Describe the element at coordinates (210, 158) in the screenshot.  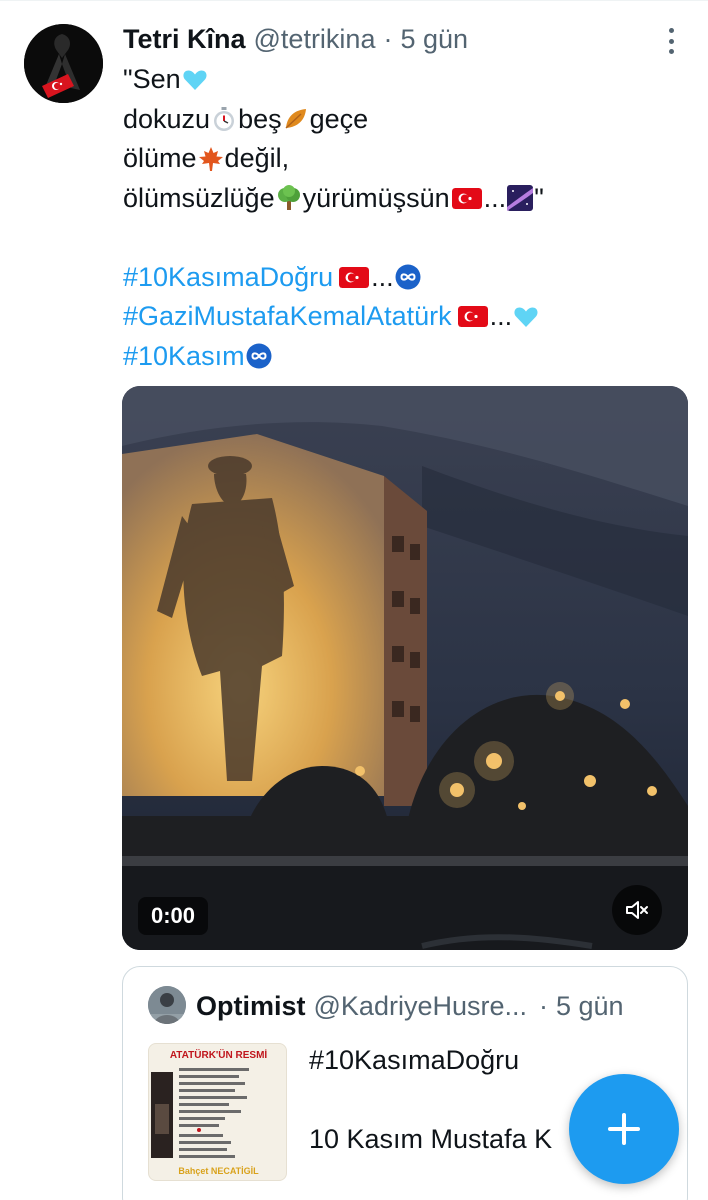
I see `maple-leaf-icon` at that location.